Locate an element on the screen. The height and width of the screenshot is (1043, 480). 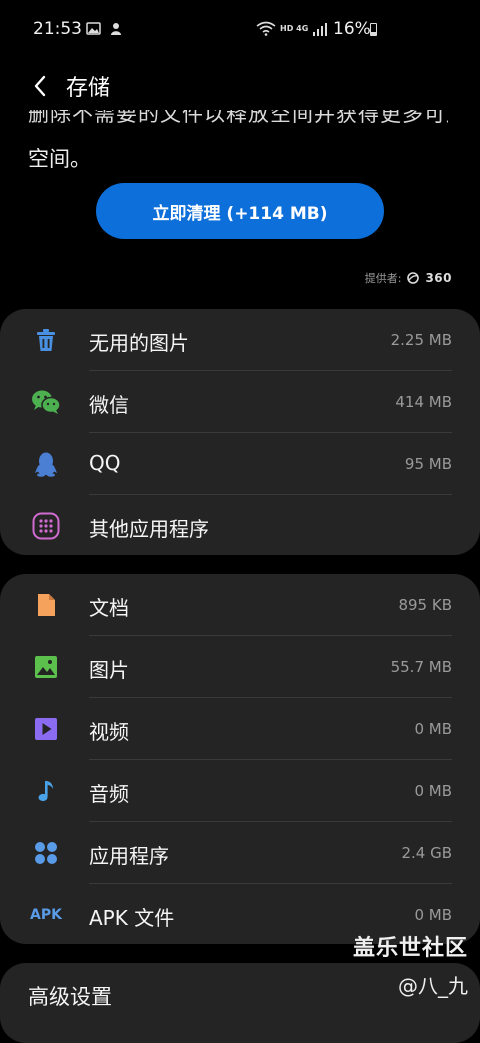
category-size: 2.4 GB is located at coordinates (426, 853).